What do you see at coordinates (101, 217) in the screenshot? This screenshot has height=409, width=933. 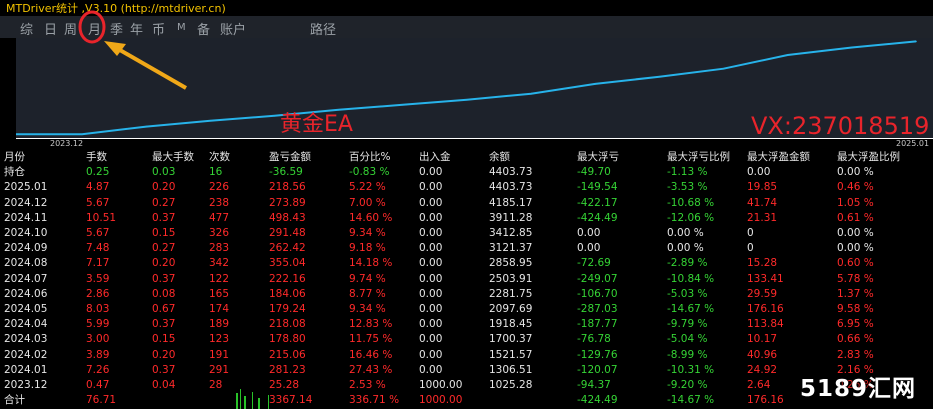 I see `table-cell: 10.51` at bounding box center [101, 217].